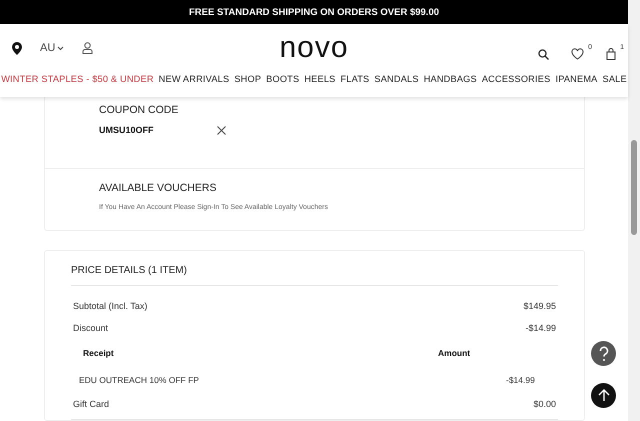 The image size is (640, 421). I want to click on scrollbar, so click(634, 210).